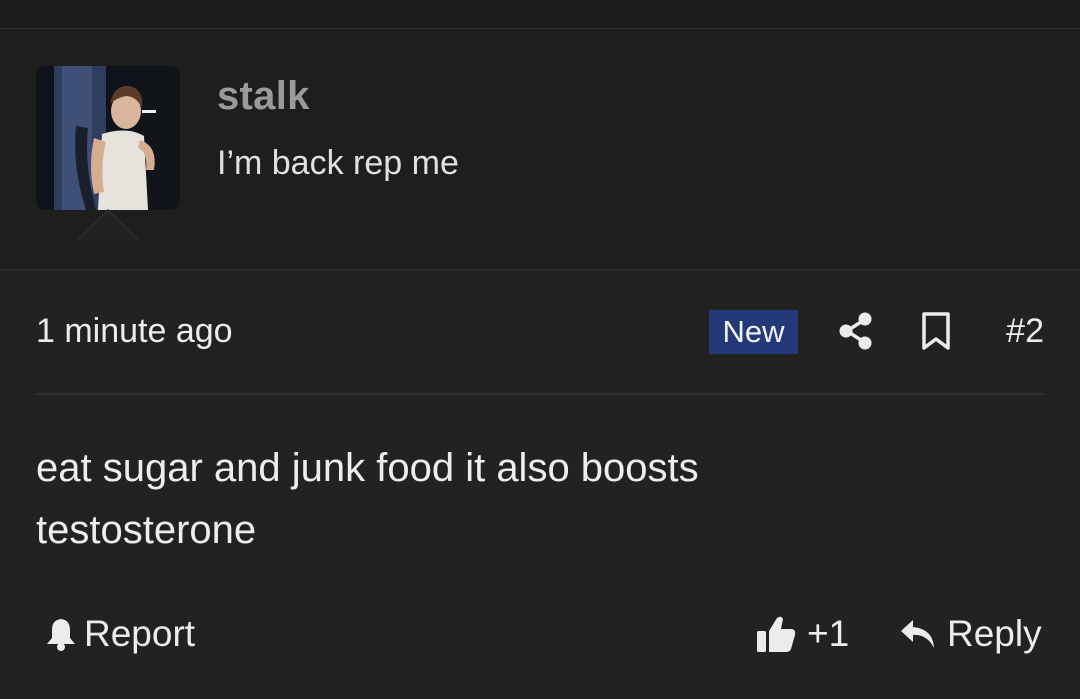 The height and width of the screenshot is (699, 1080). Describe the element at coordinates (1025, 331) in the screenshot. I see `post-number: #2` at that location.